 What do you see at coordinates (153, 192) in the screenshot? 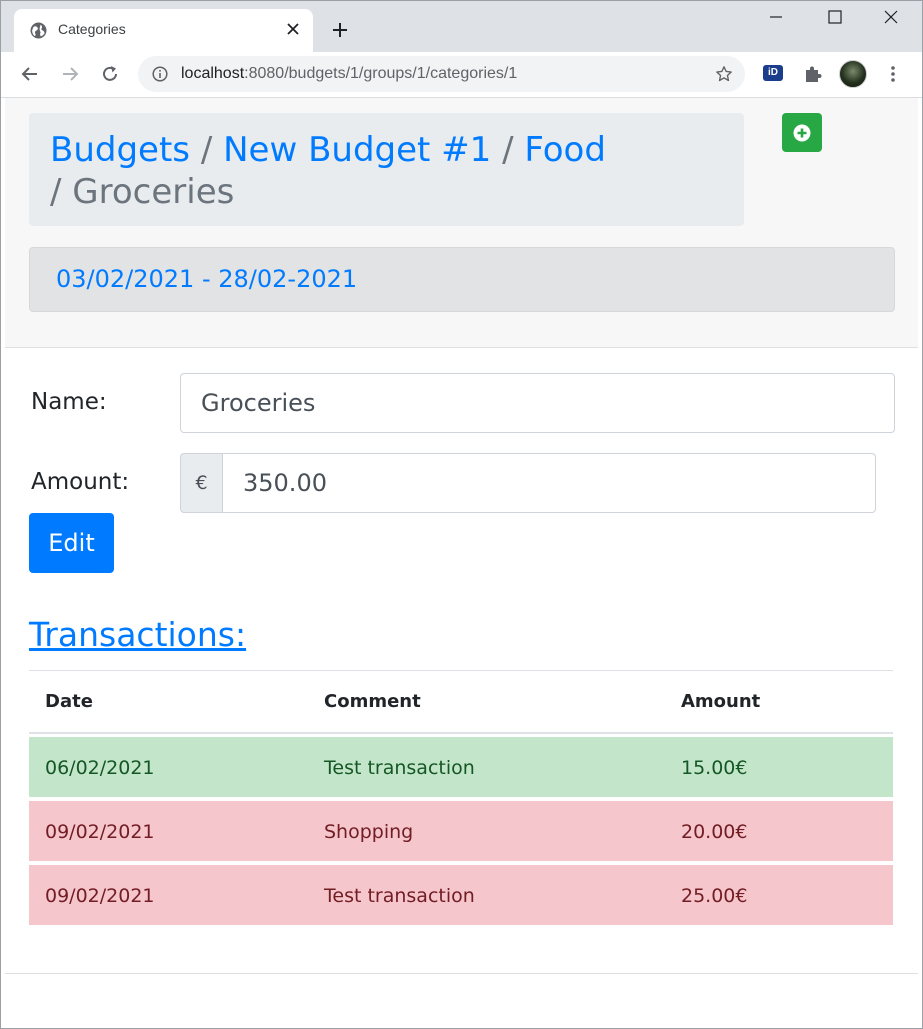
I see `breadcrumb-active: Groceries` at bounding box center [153, 192].